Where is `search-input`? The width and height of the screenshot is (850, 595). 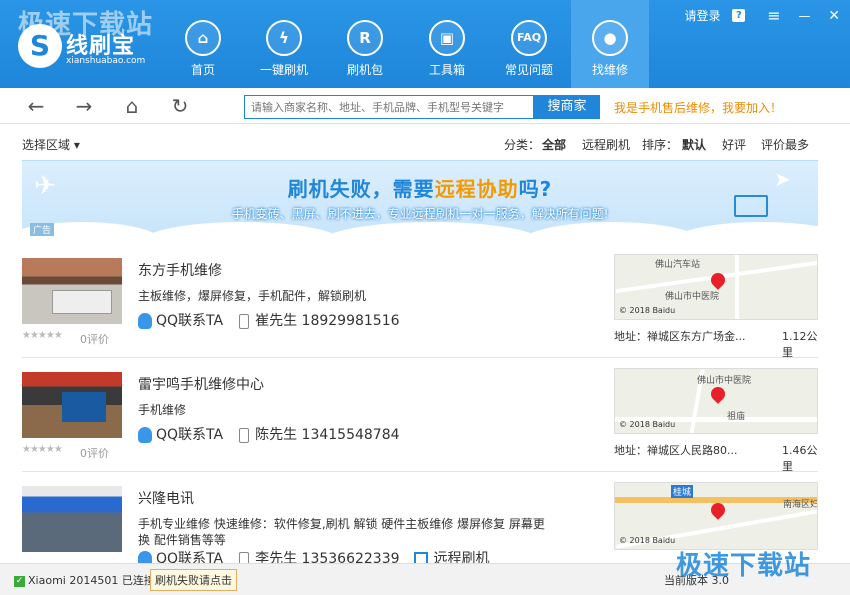 search-input is located at coordinates (389, 107).